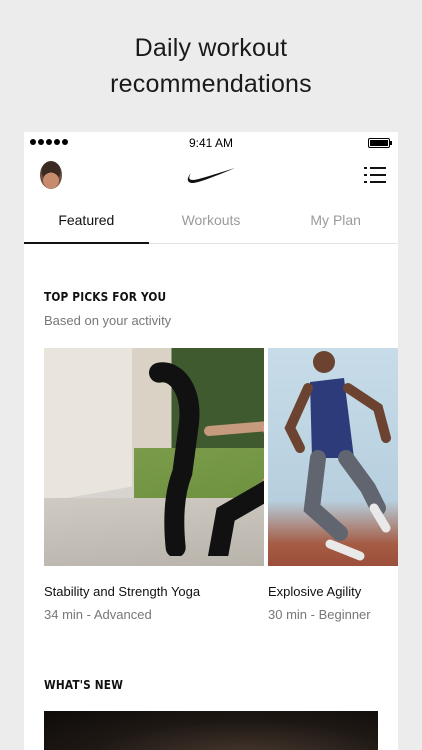  I want to click on battery-icon, so click(380, 143).